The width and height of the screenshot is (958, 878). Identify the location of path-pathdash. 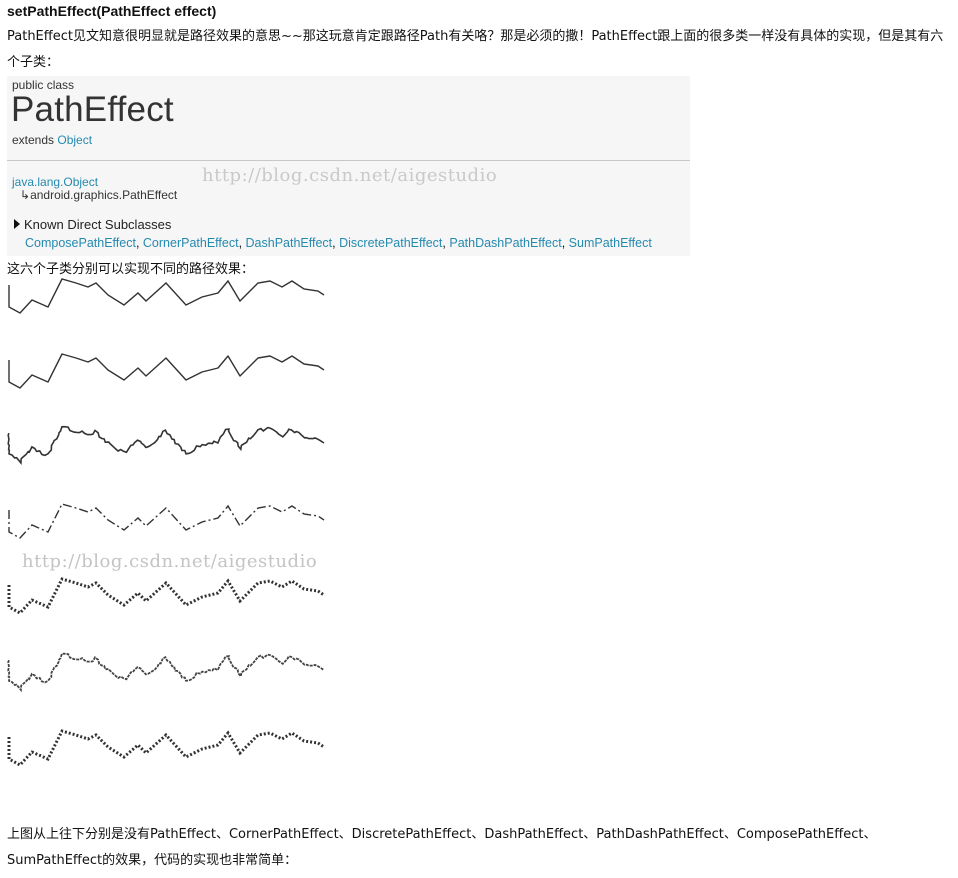
(166, 596).